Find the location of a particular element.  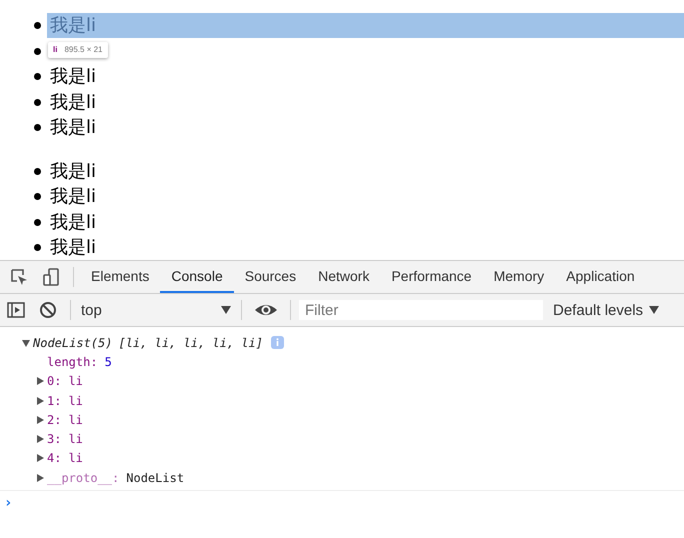

context-dropdown: top is located at coordinates (156, 310).